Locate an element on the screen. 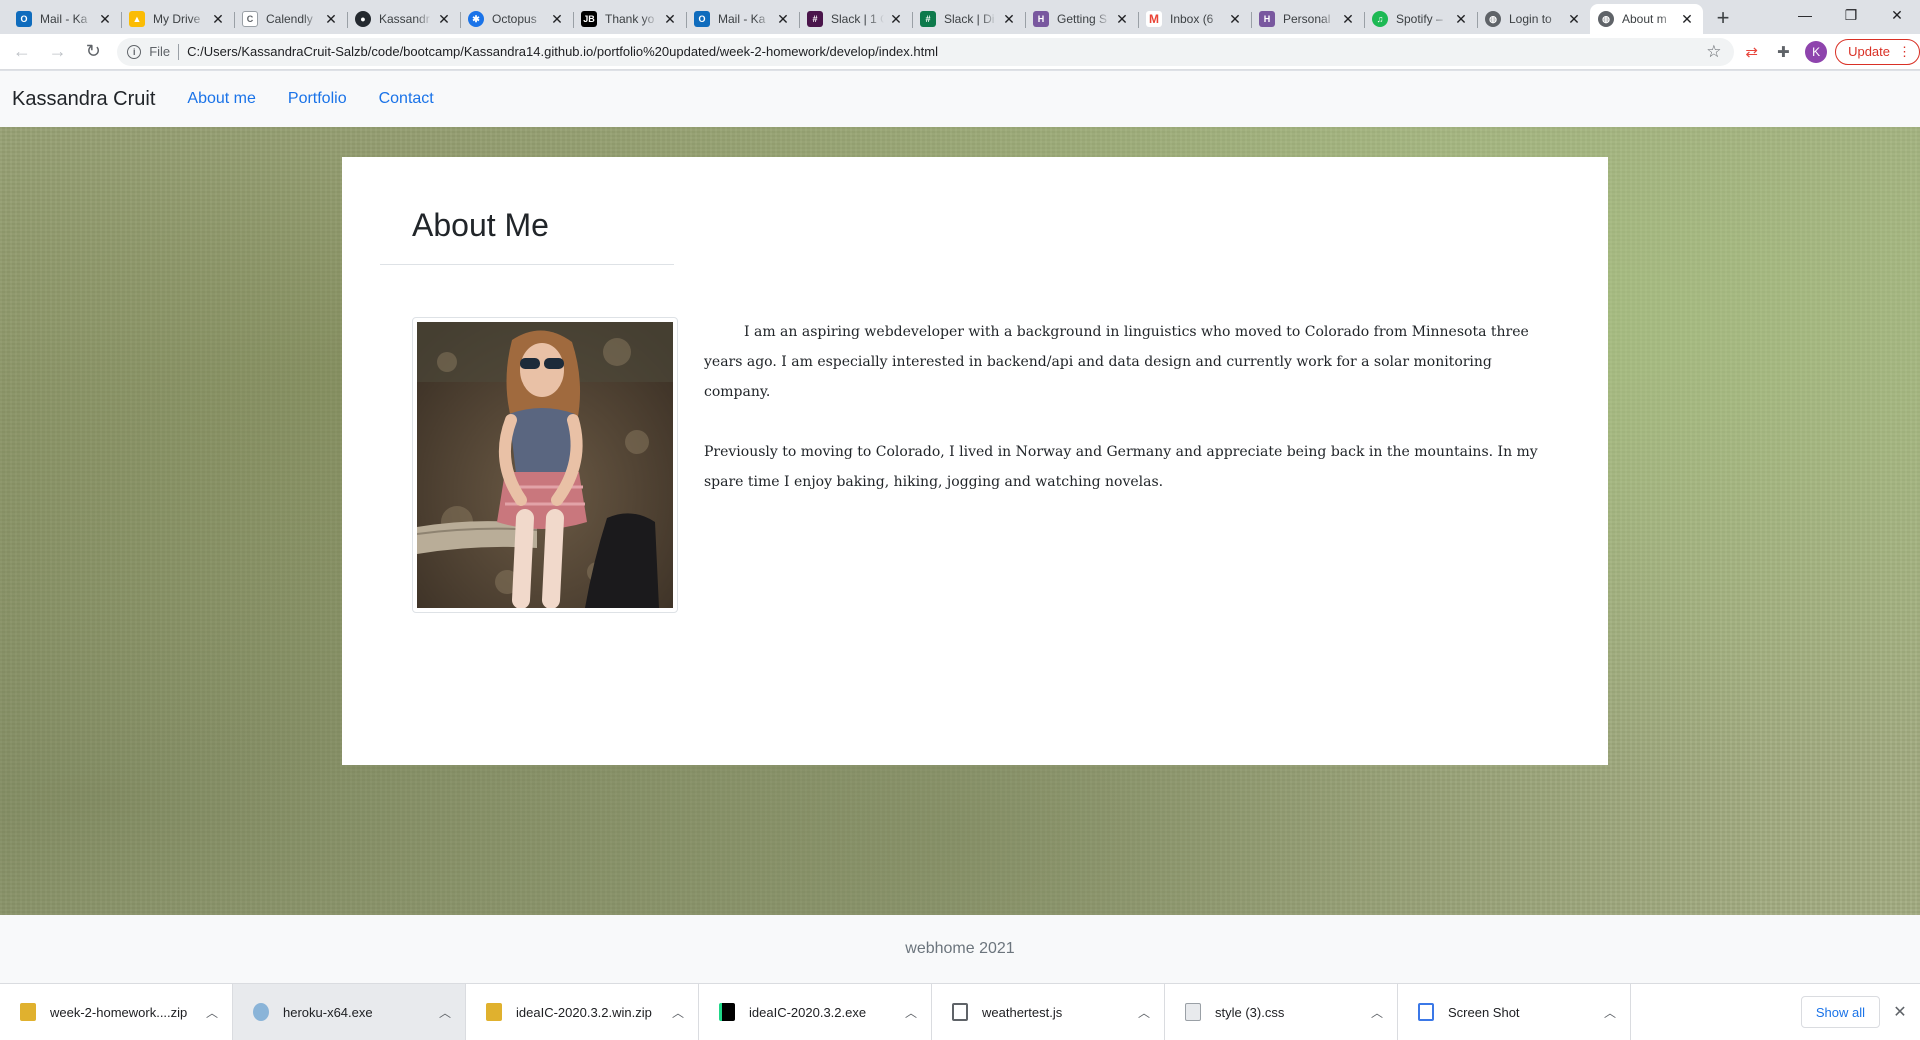  browser-tab: C Calendly ✕ is located at coordinates (290, 19).